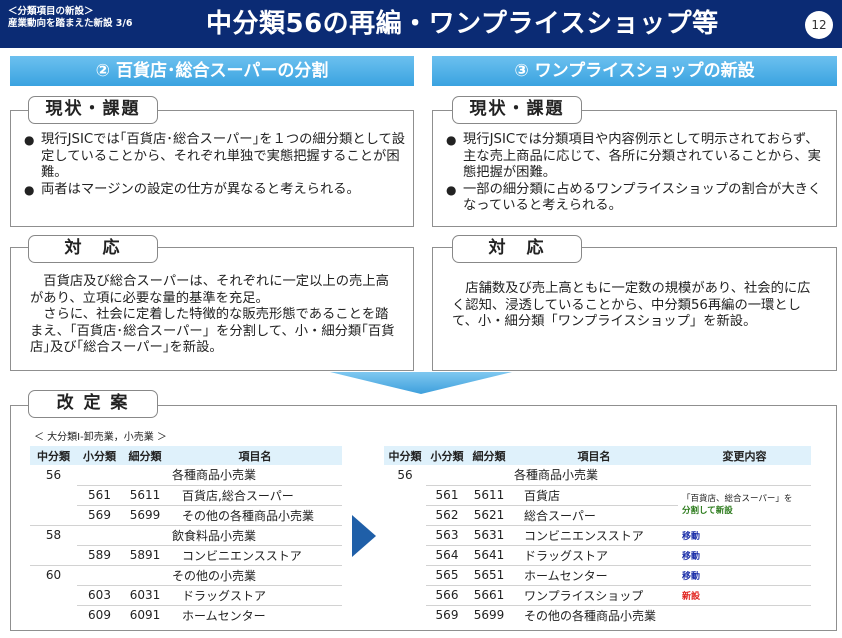 The width and height of the screenshot is (842, 638). Describe the element at coordinates (517, 249) in the screenshot. I see `right-response-tag: 対 応` at that location.